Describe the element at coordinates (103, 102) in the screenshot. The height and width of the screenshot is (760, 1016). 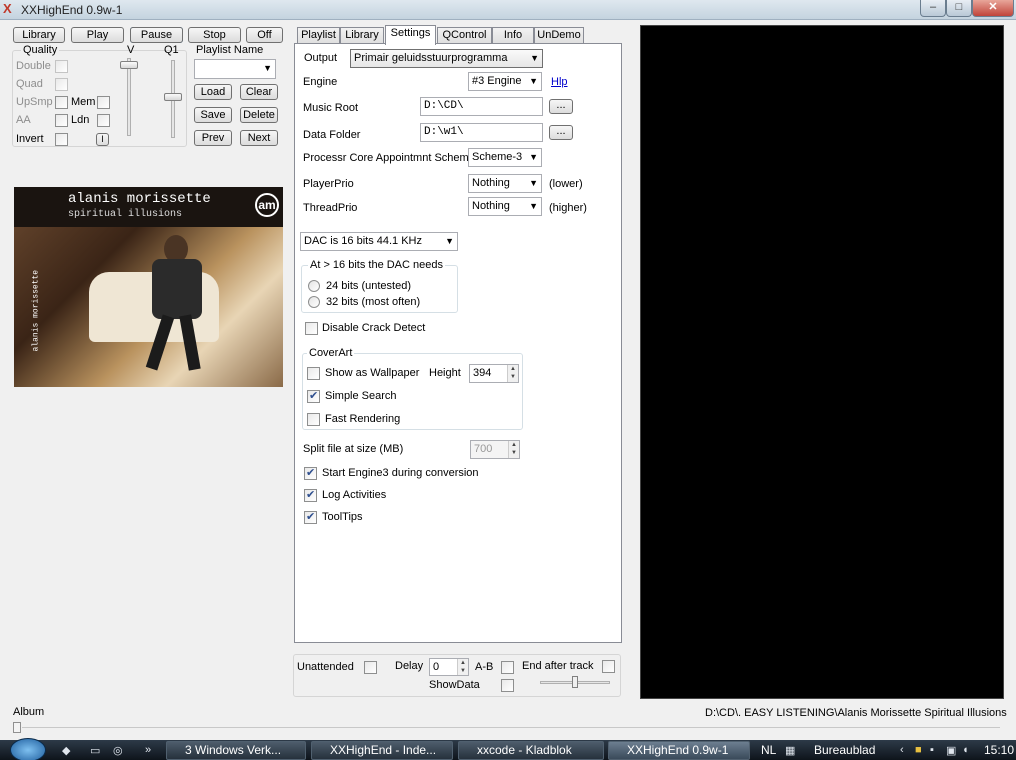
I see `mem-checkbox` at that location.